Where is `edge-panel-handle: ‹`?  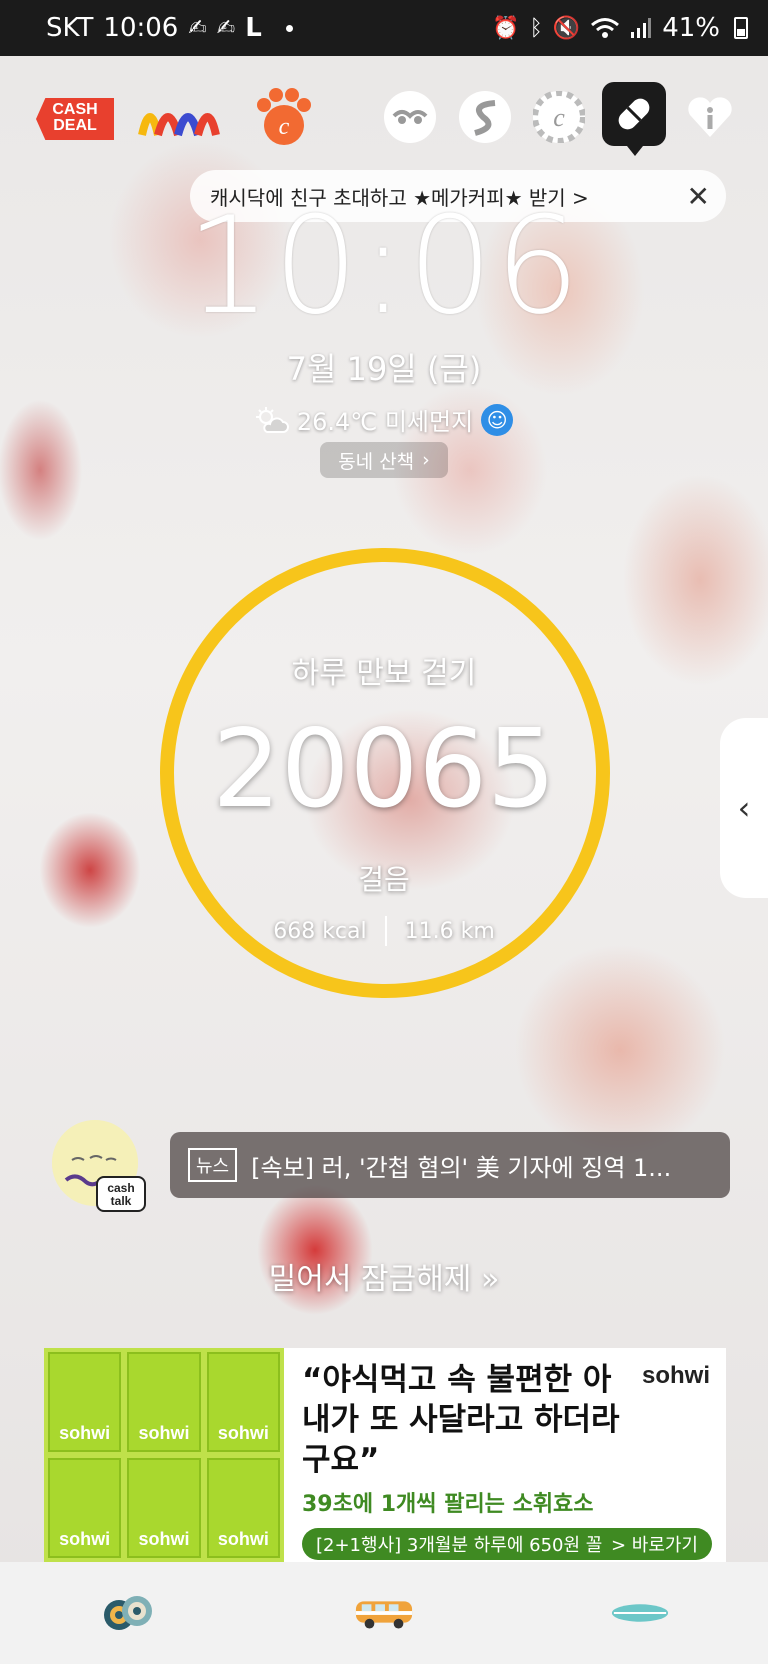
edge-panel-handle: ‹ is located at coordinates (744, 808).